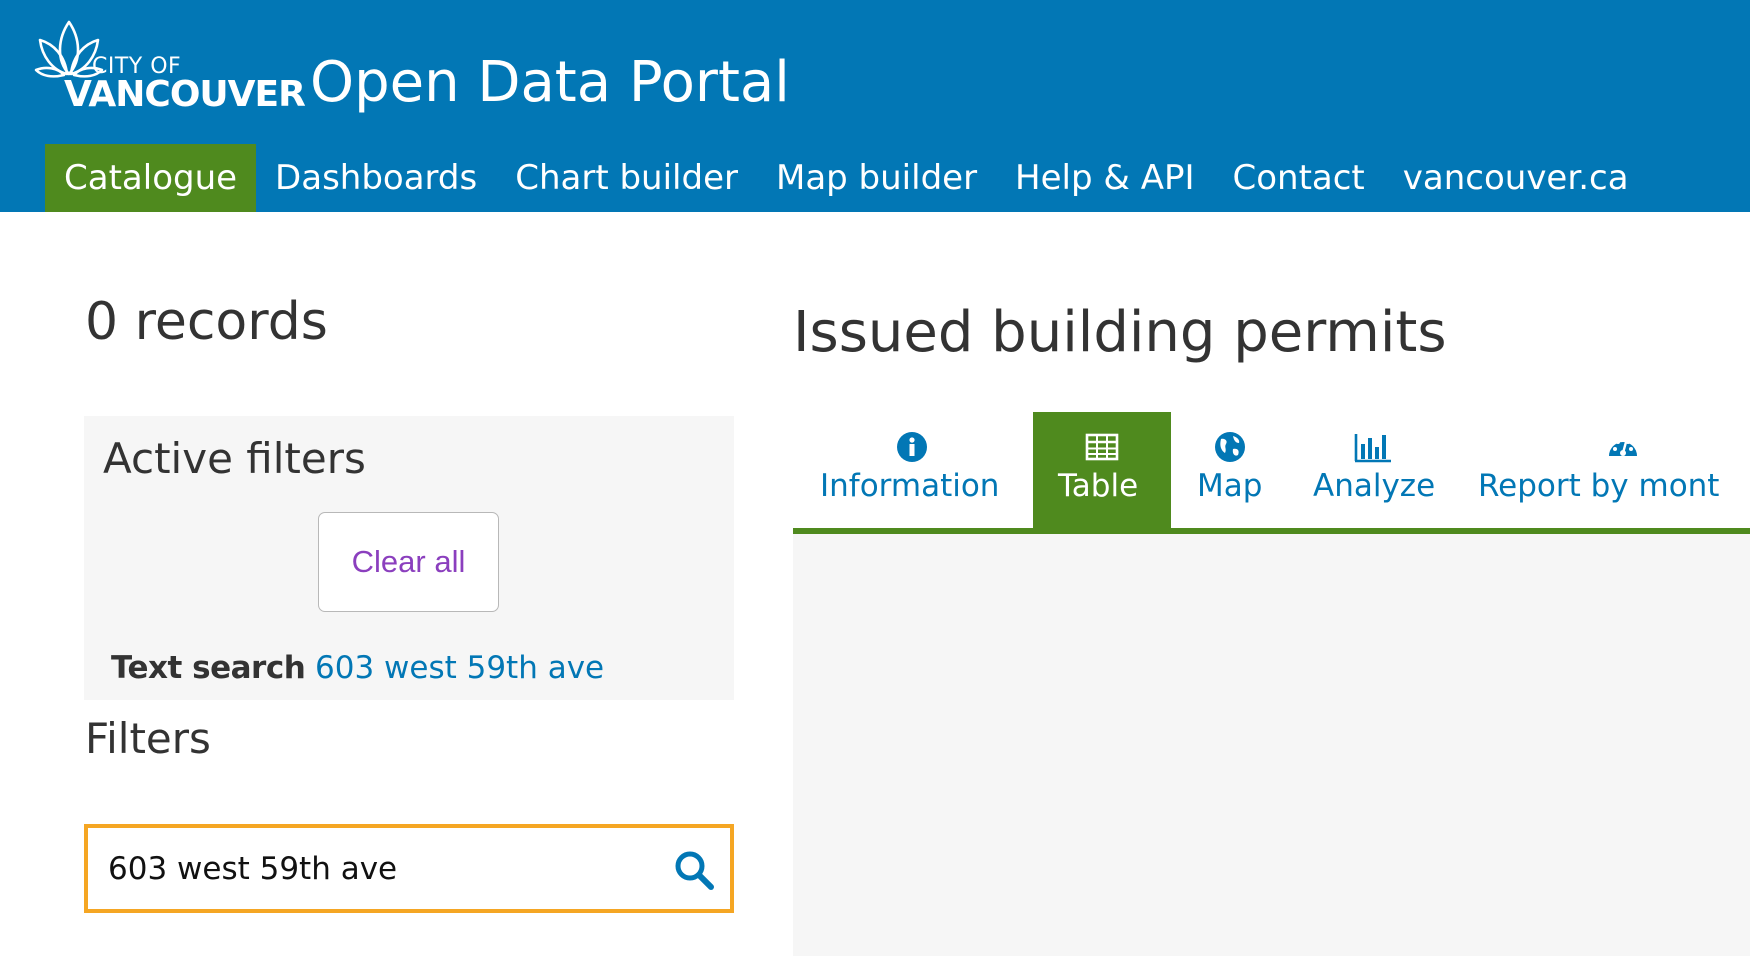 Image resolution: width=1750 pixels, height=956 pixels. What do you see at coordinates (1098, 486) in the screenshot?
I see `tab-table-label: Table` at bounding box center [1098, 486].